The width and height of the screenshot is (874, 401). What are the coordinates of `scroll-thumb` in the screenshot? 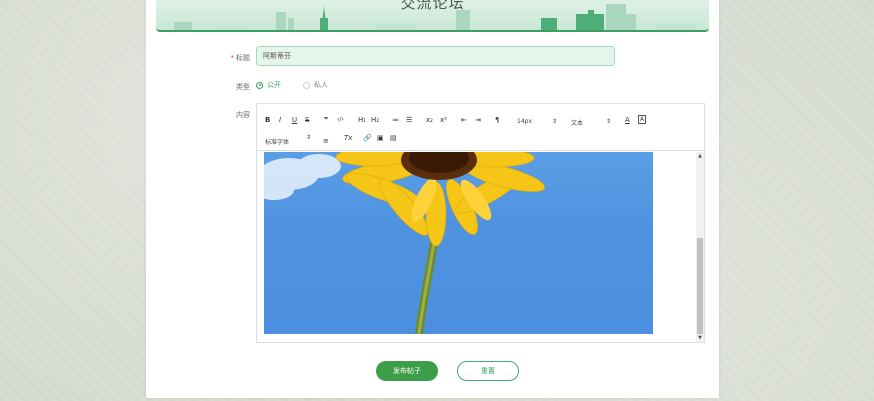 It's located at (700, 286).